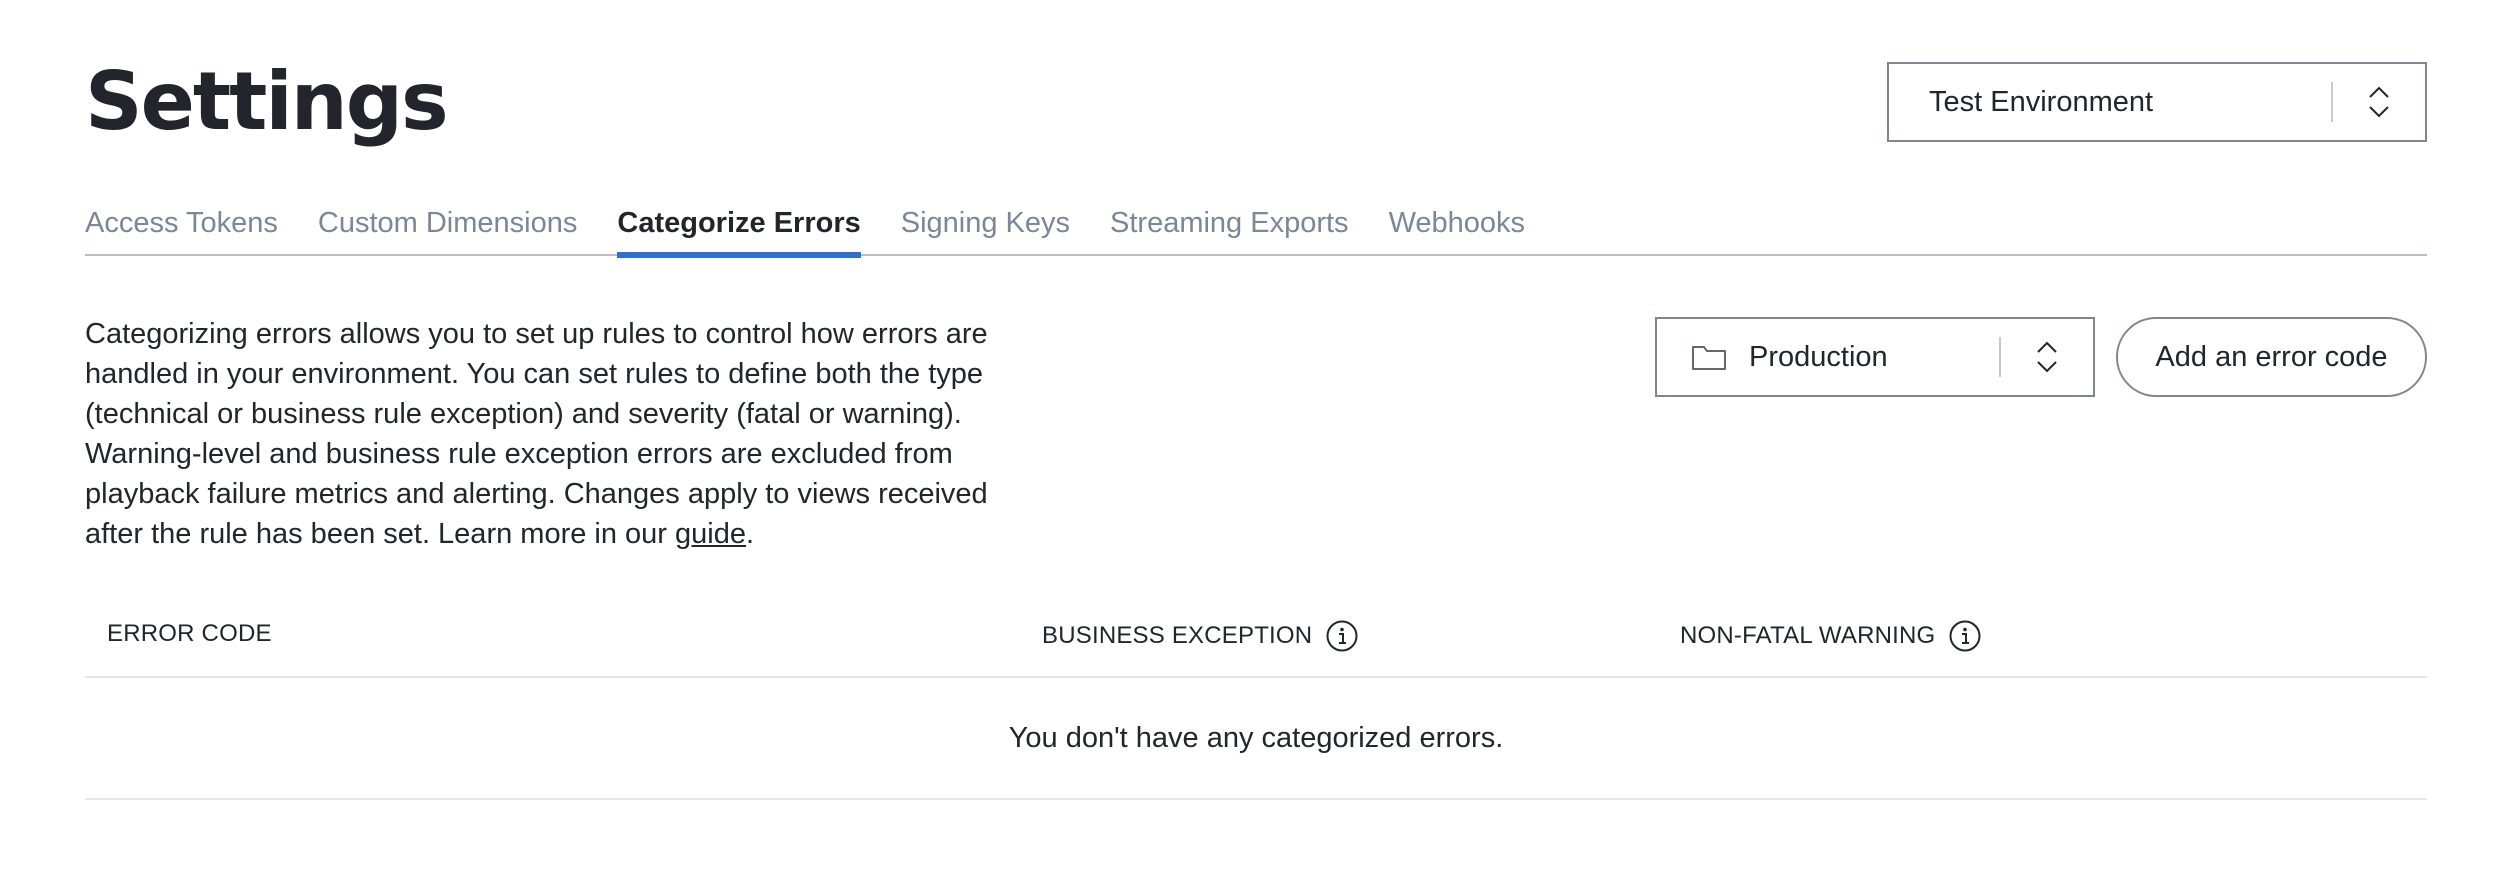 This screenshot has width=2508, height=872. I want to click on tab-categorize-errors: Categorize Errors, so click(739, 229).